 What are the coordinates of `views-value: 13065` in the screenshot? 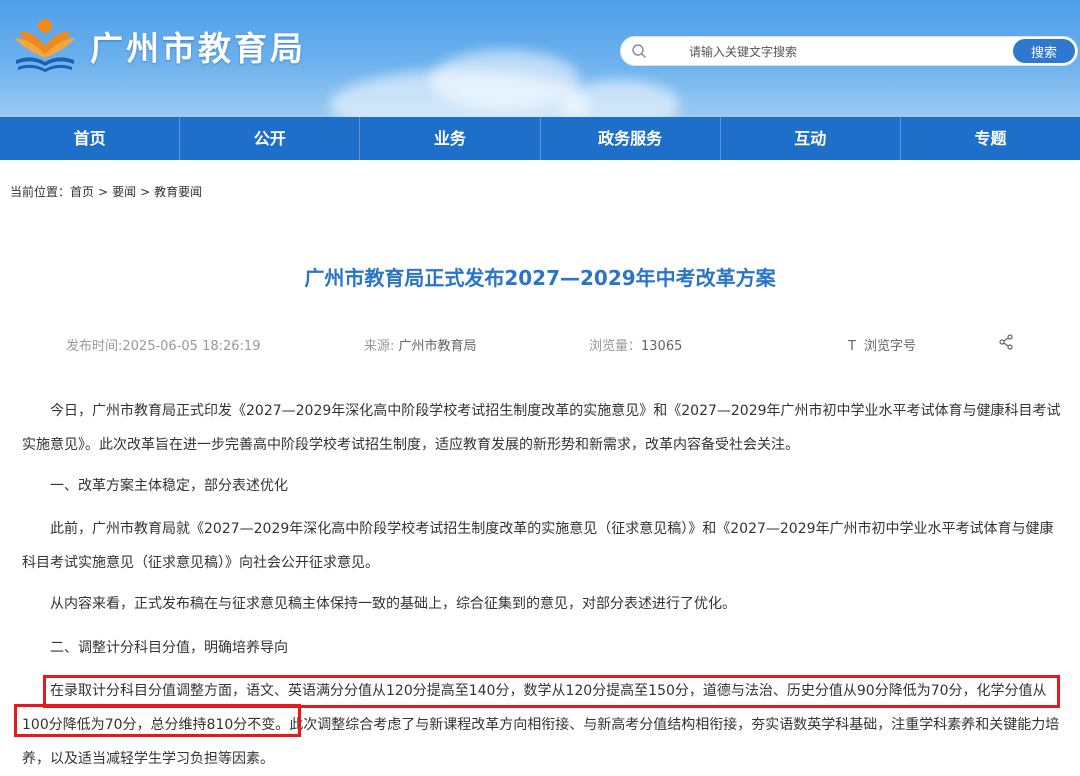 It's located at (662, 346).